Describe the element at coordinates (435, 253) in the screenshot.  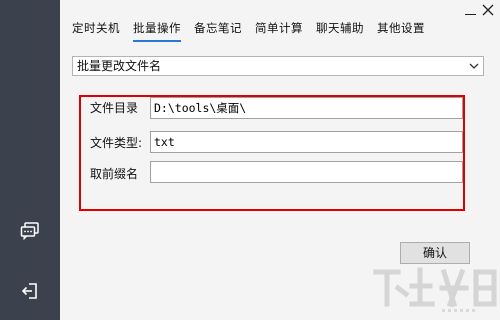
I see `confirm-button: 确认` at that location.